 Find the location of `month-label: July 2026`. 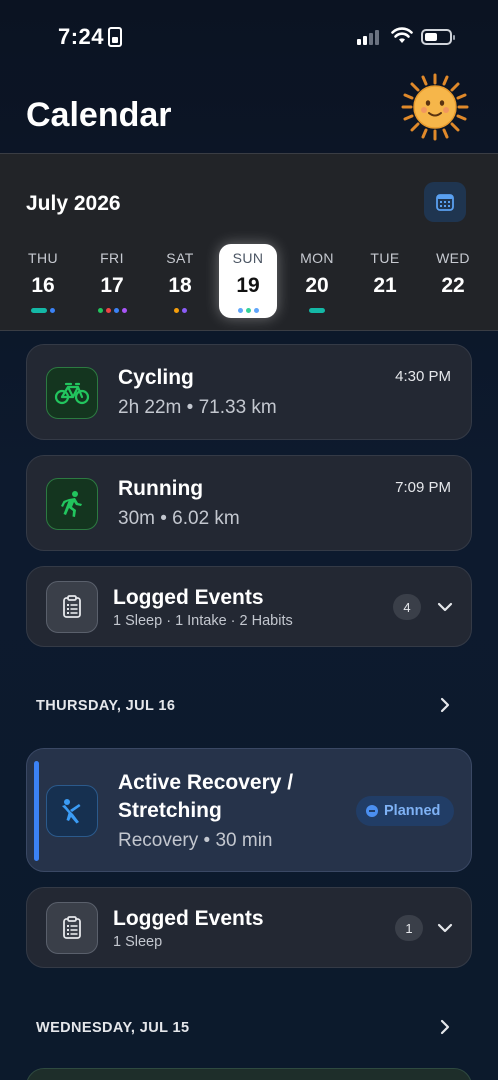

month-label: July 2026 is located at coordinates (73, 203).